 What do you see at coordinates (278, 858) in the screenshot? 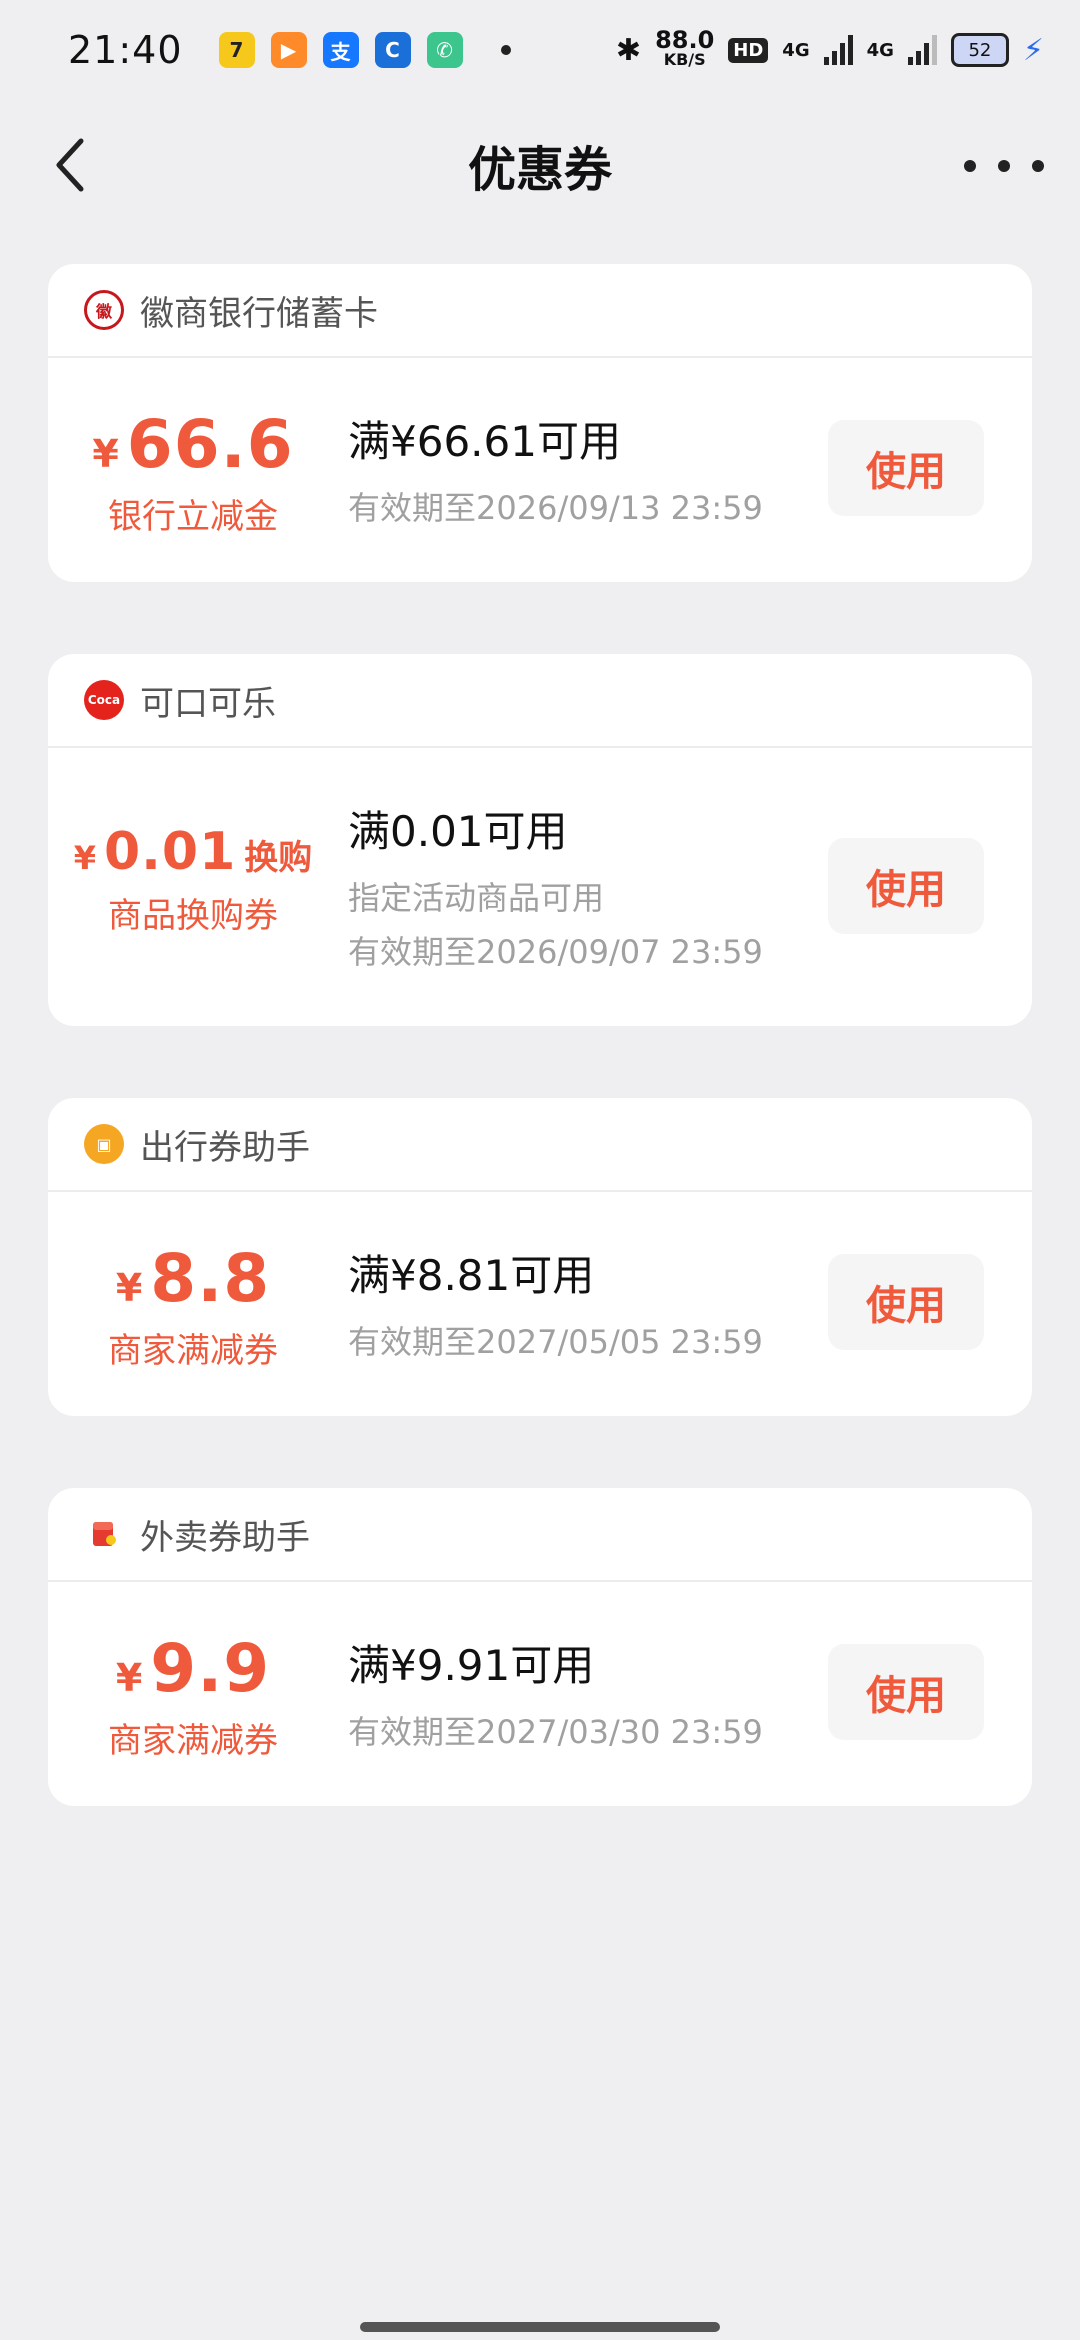
I see `coupon-amount-suffix: 换购` at bounding box center [278, 858].